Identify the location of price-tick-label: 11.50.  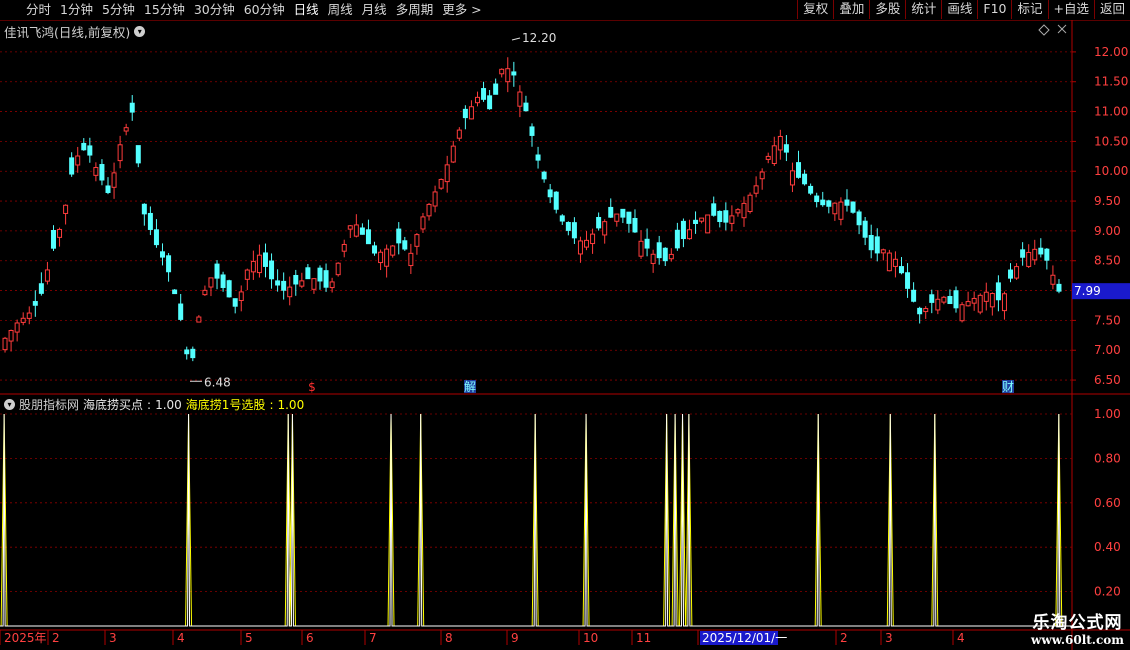
(1111, 82).